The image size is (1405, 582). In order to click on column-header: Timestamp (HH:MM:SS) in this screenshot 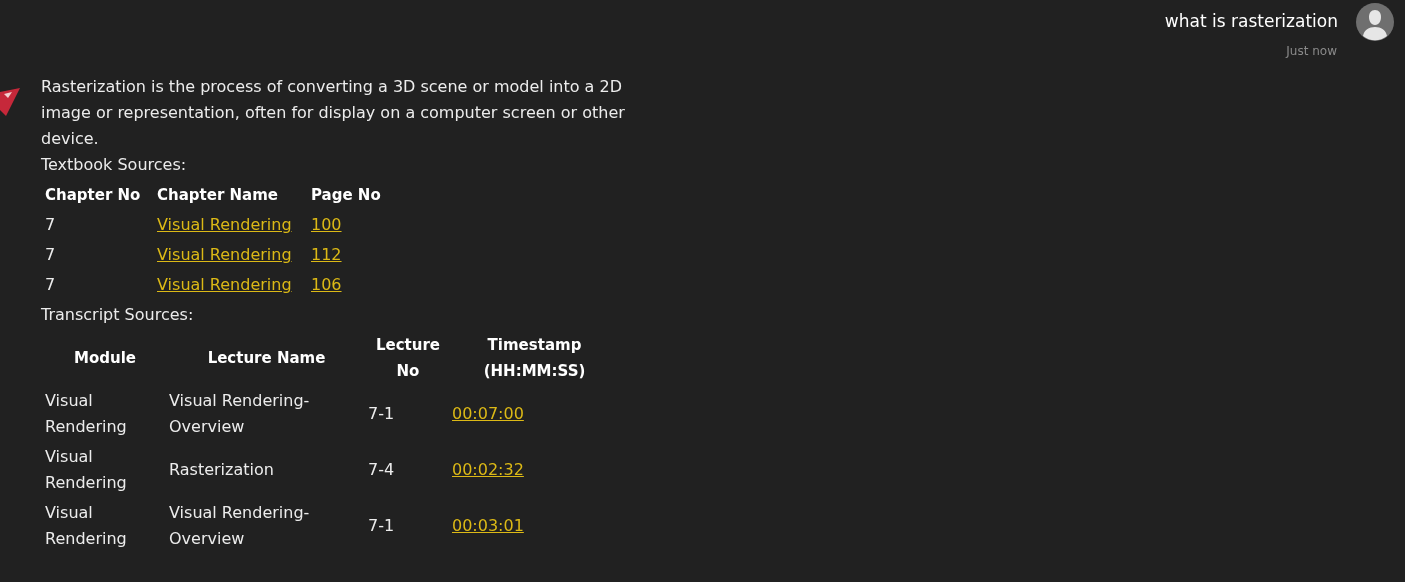, I will do `click(534, 358)`.